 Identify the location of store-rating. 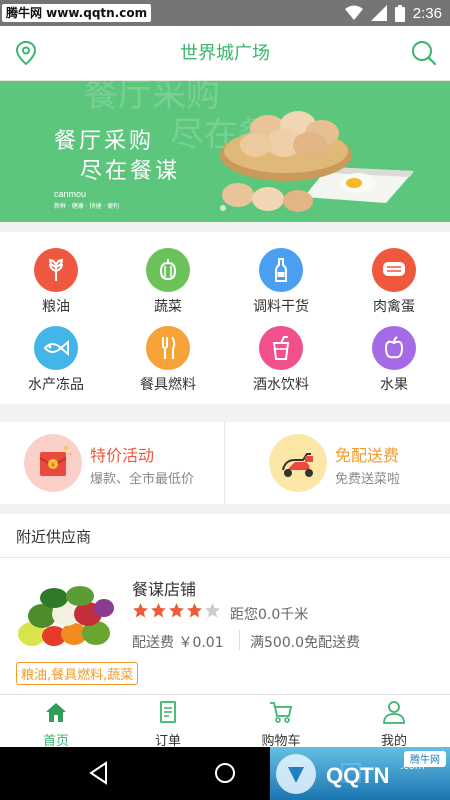
(176, 610).